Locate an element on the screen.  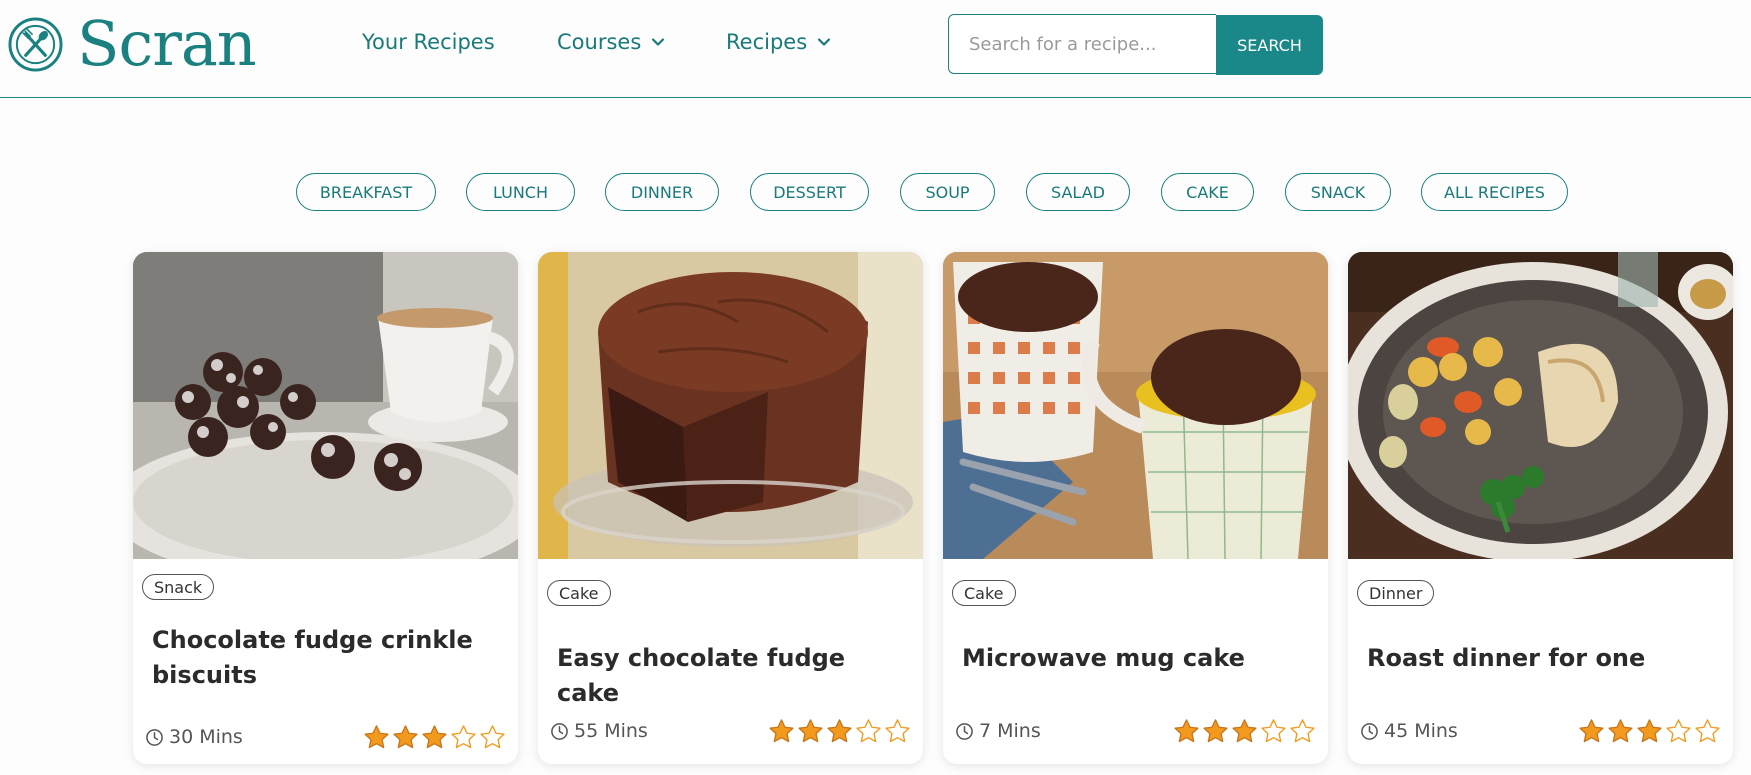
logo: Scran is located at coordinates (132, 43).